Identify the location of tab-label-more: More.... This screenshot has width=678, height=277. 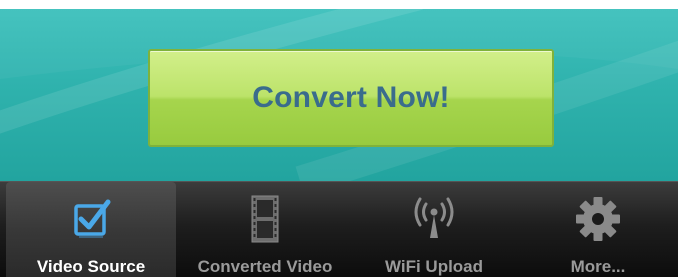
(598, 266).